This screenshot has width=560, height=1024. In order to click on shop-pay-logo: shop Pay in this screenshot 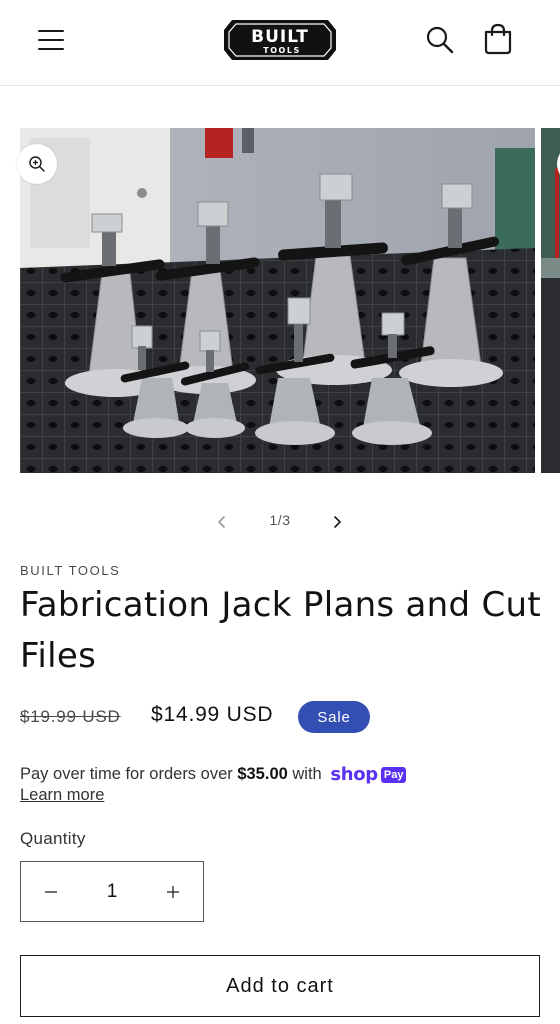, I will do `click(368, 775)`.